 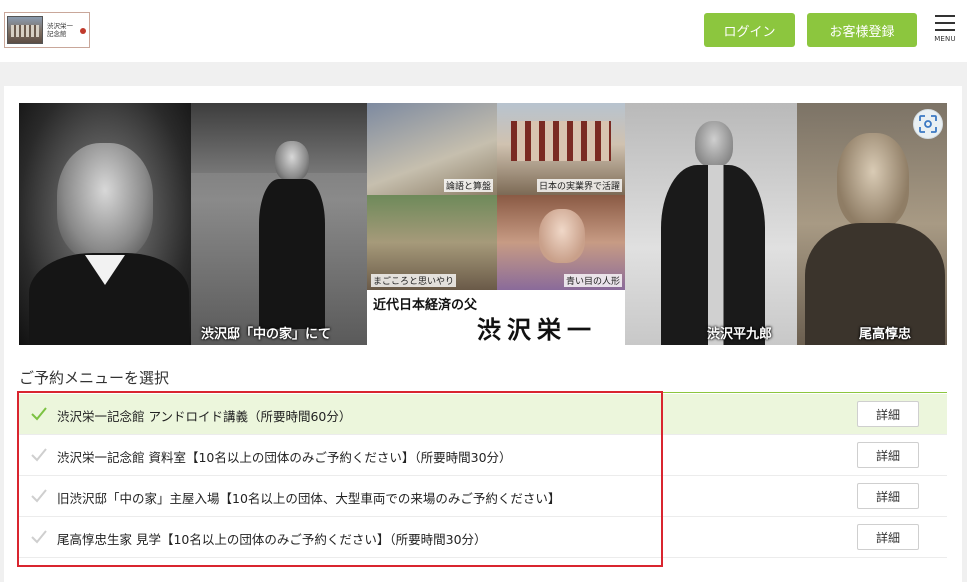 What do you see at coordinates (483, 414) in the screenshot?
I see `menu-item-android-lecture: 渋沢栄一記念館 アンドロイド講義（所要時間60分） 詳細` at bounding box center [483, 414].